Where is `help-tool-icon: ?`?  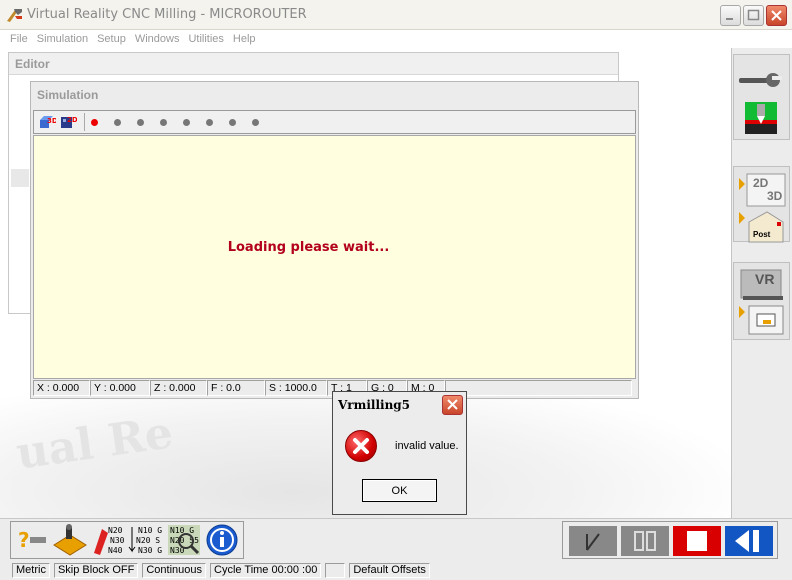 help-tool-icon: ? is located at coordinates (32, 540).